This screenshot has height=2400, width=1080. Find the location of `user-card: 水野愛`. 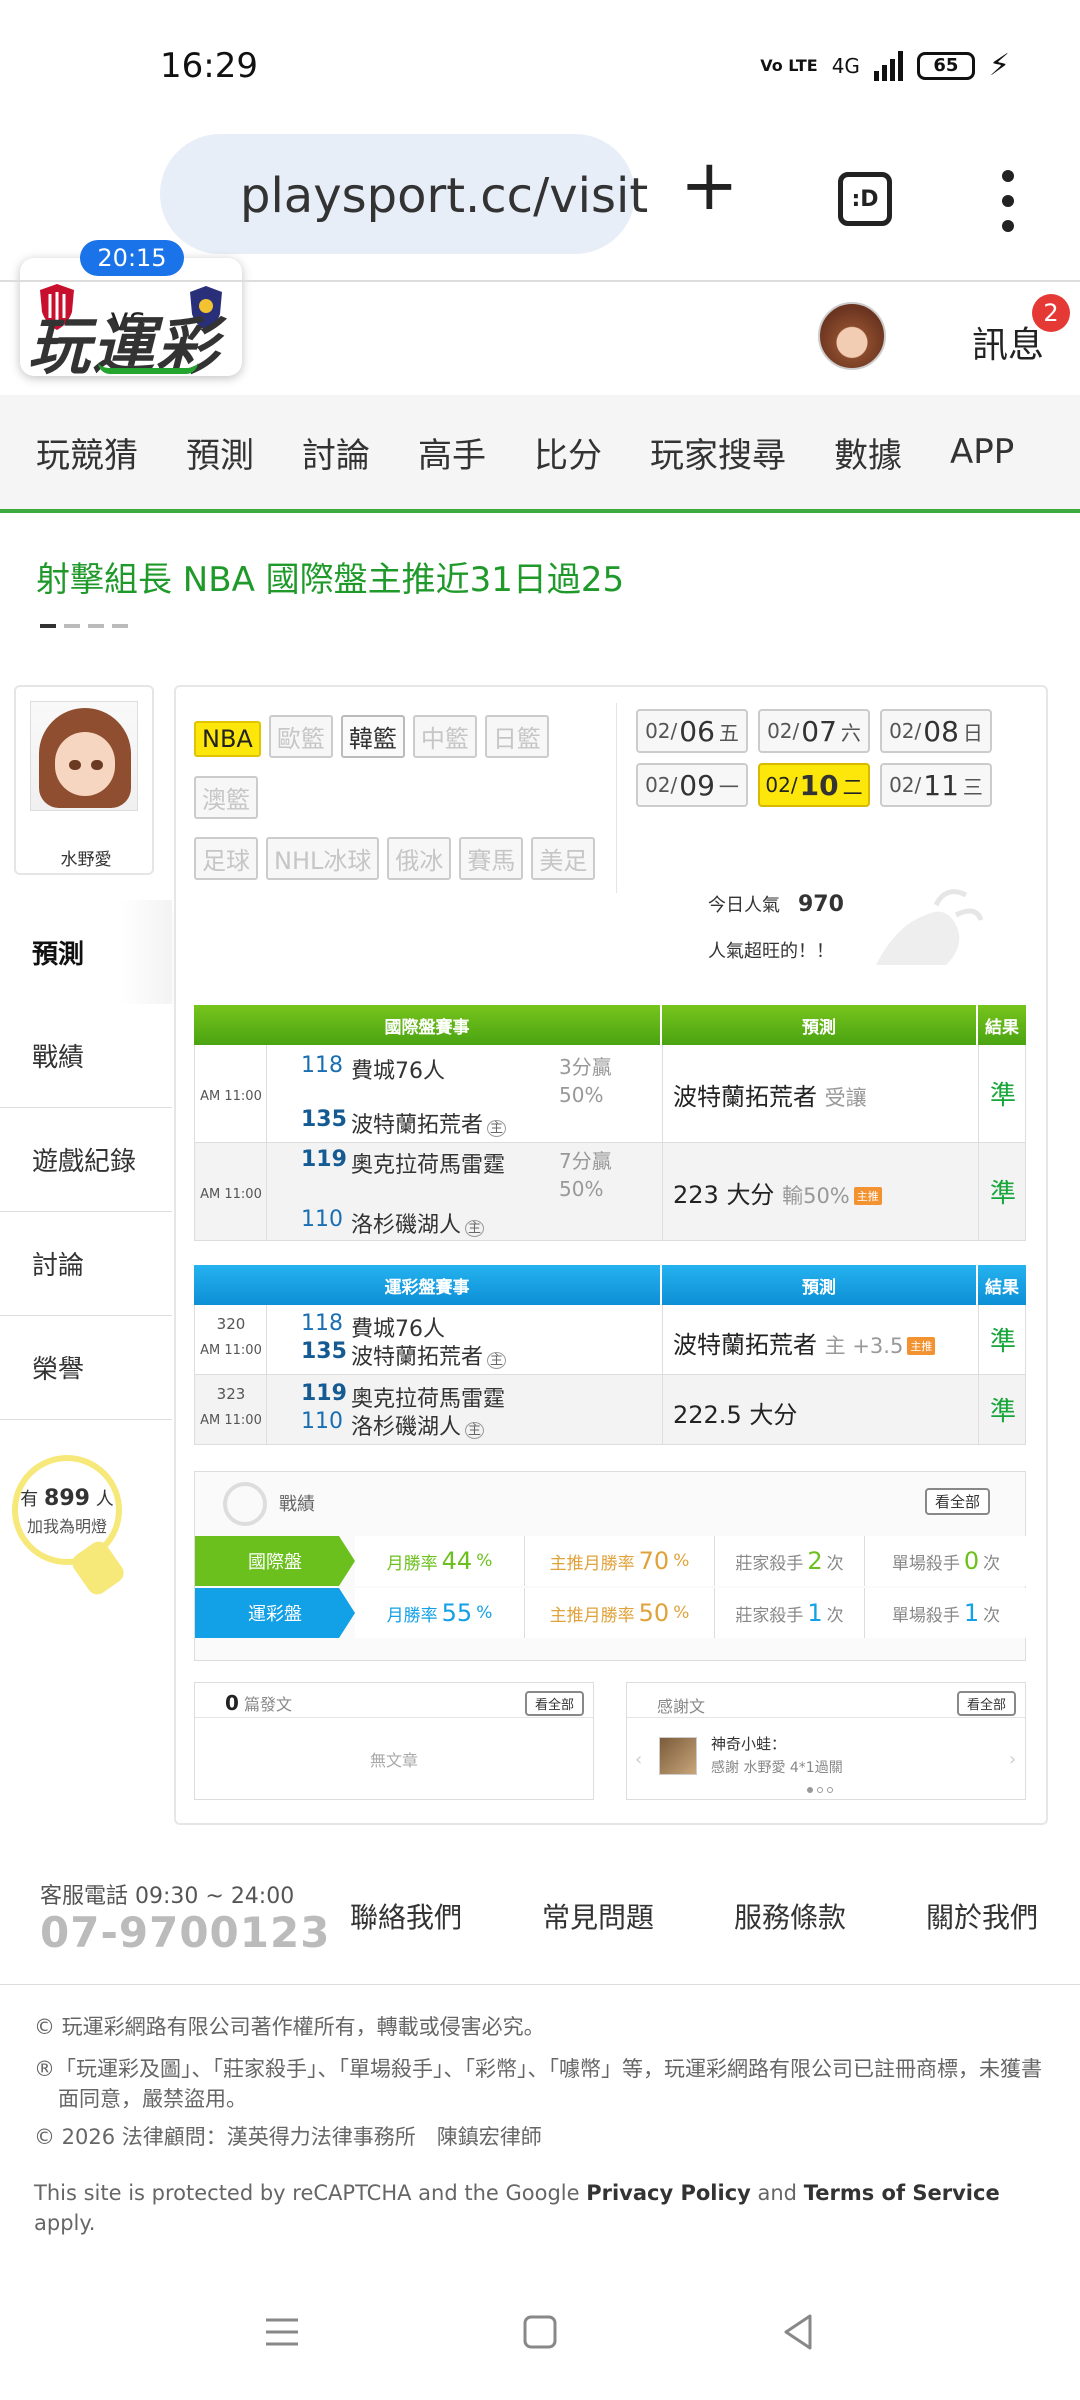

user-card: 水野愛 is located at coordinates (84, 780).